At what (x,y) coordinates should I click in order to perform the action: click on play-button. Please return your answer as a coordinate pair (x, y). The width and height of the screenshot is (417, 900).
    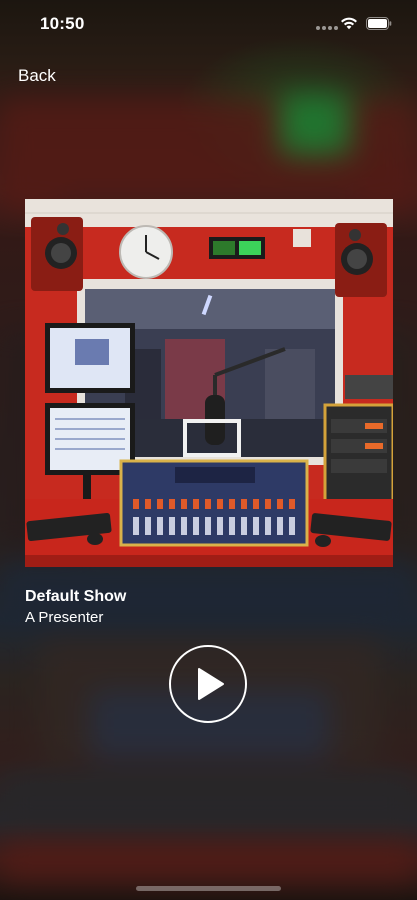
    Looking at the image, I should click on (208, 684).